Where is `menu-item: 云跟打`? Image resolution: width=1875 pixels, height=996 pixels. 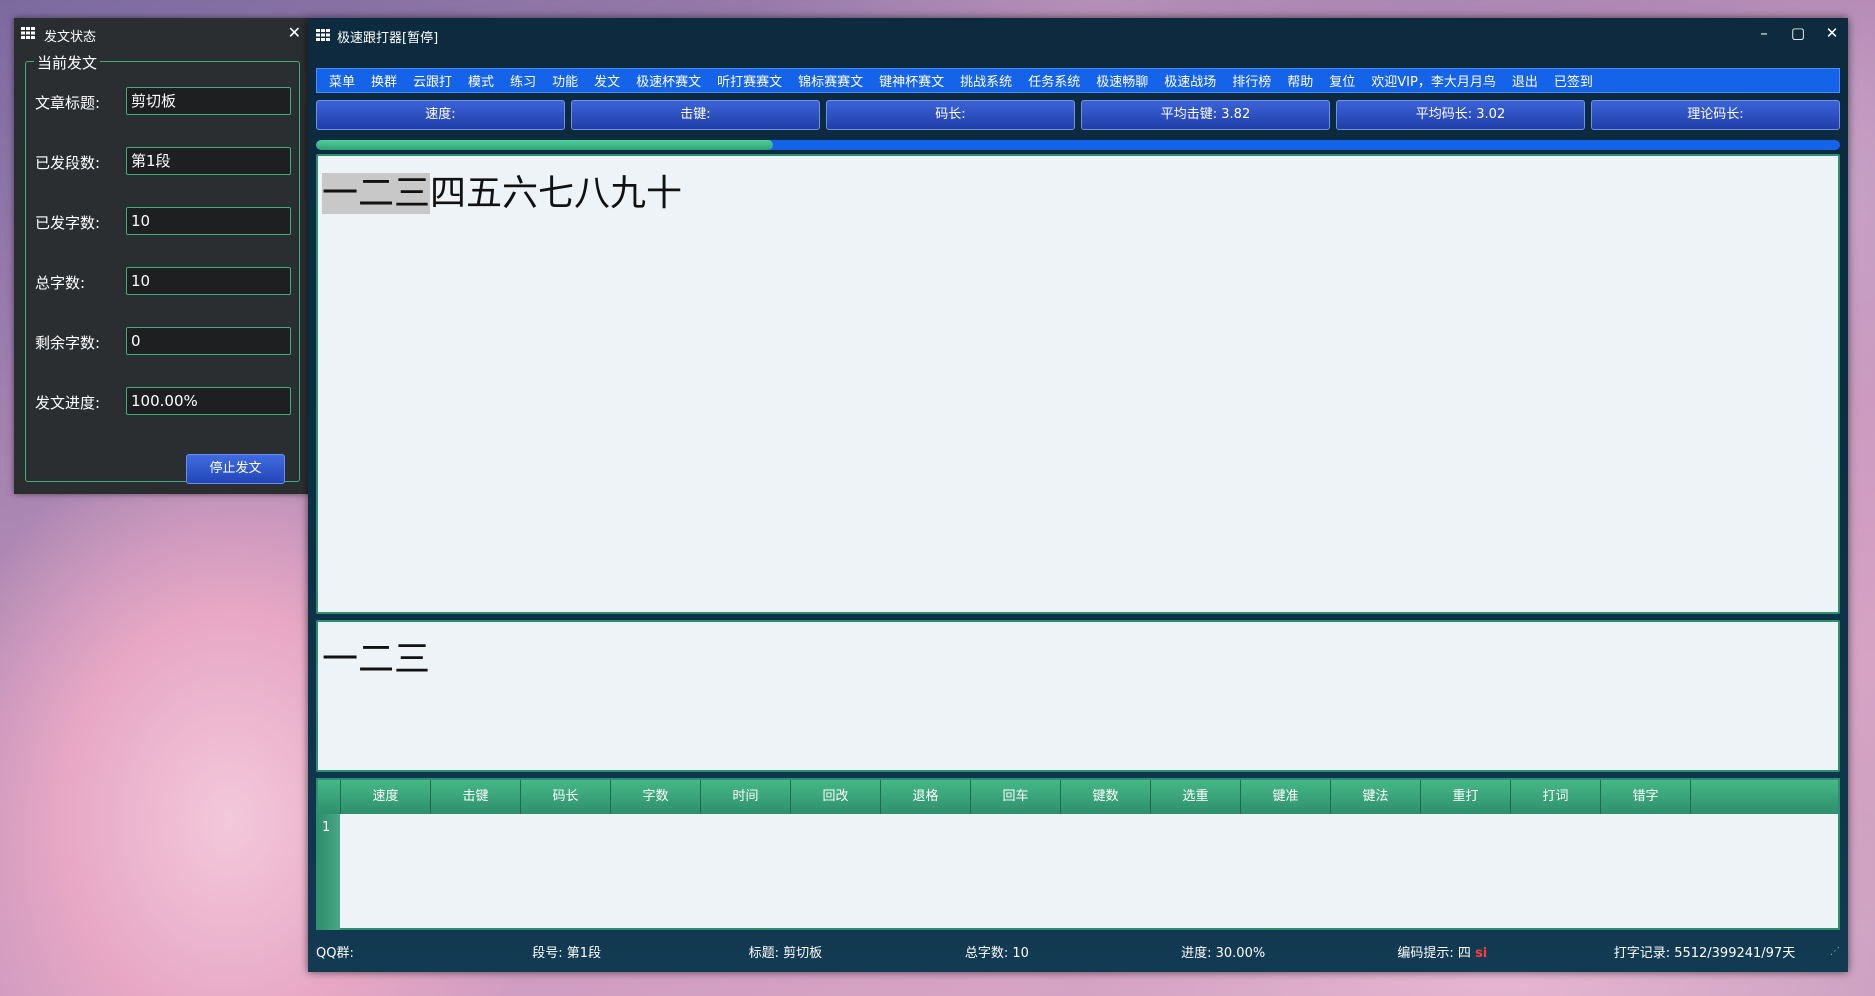 menu-item: 云跟打 is located at coordinates (432, 80).